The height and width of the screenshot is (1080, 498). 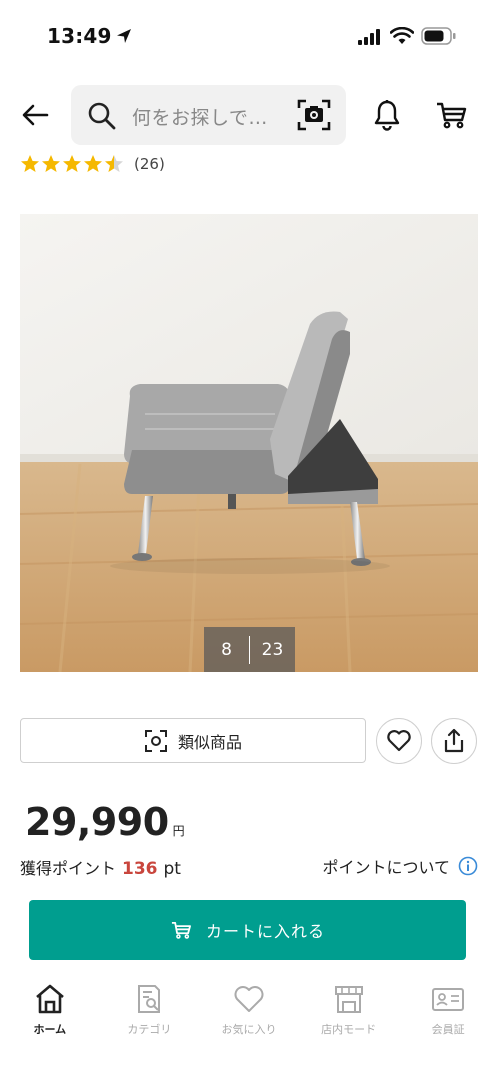 I want to click on rating-stars, so click(x=72, y=164).